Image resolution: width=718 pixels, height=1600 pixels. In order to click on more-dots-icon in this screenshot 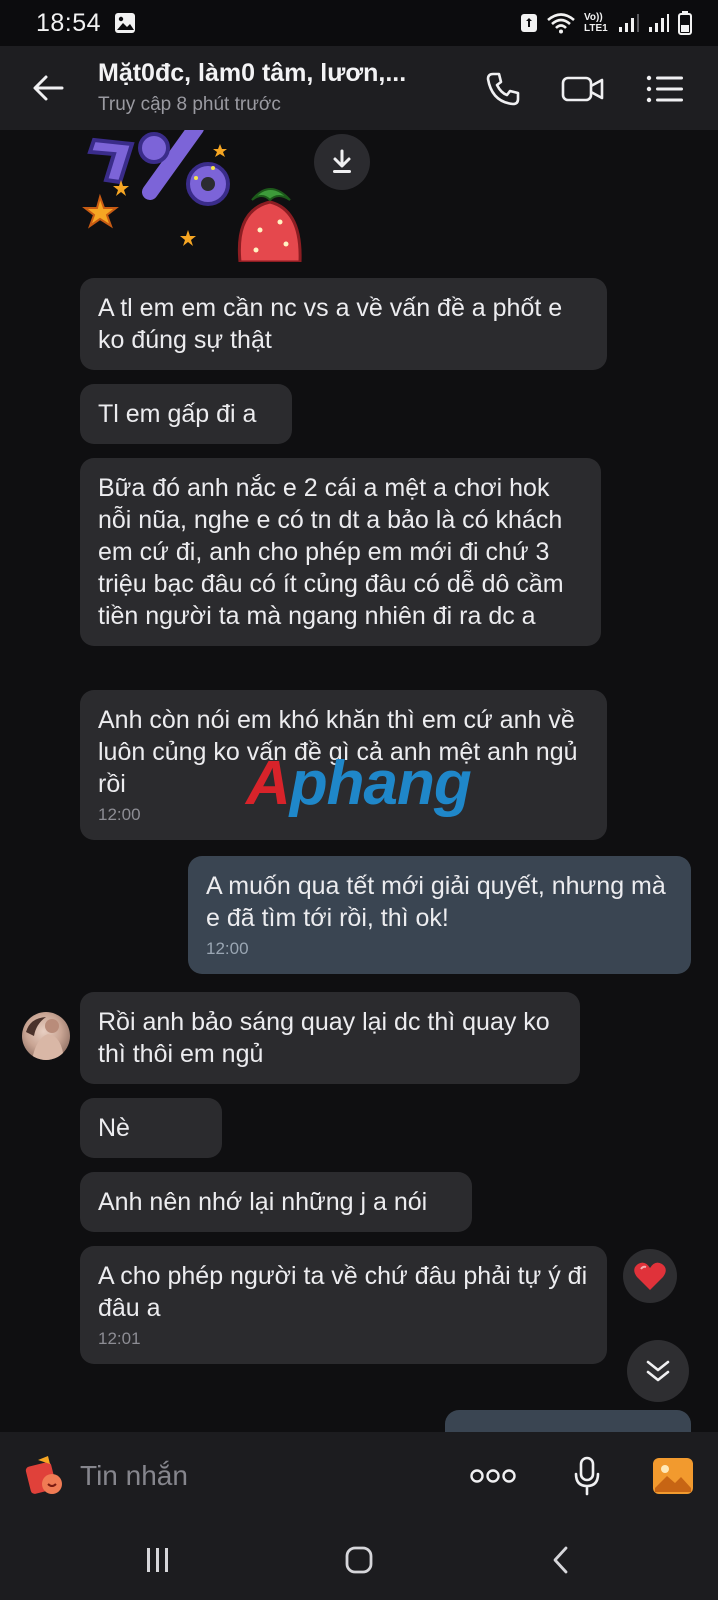, I will do `click(493, 1476)`.